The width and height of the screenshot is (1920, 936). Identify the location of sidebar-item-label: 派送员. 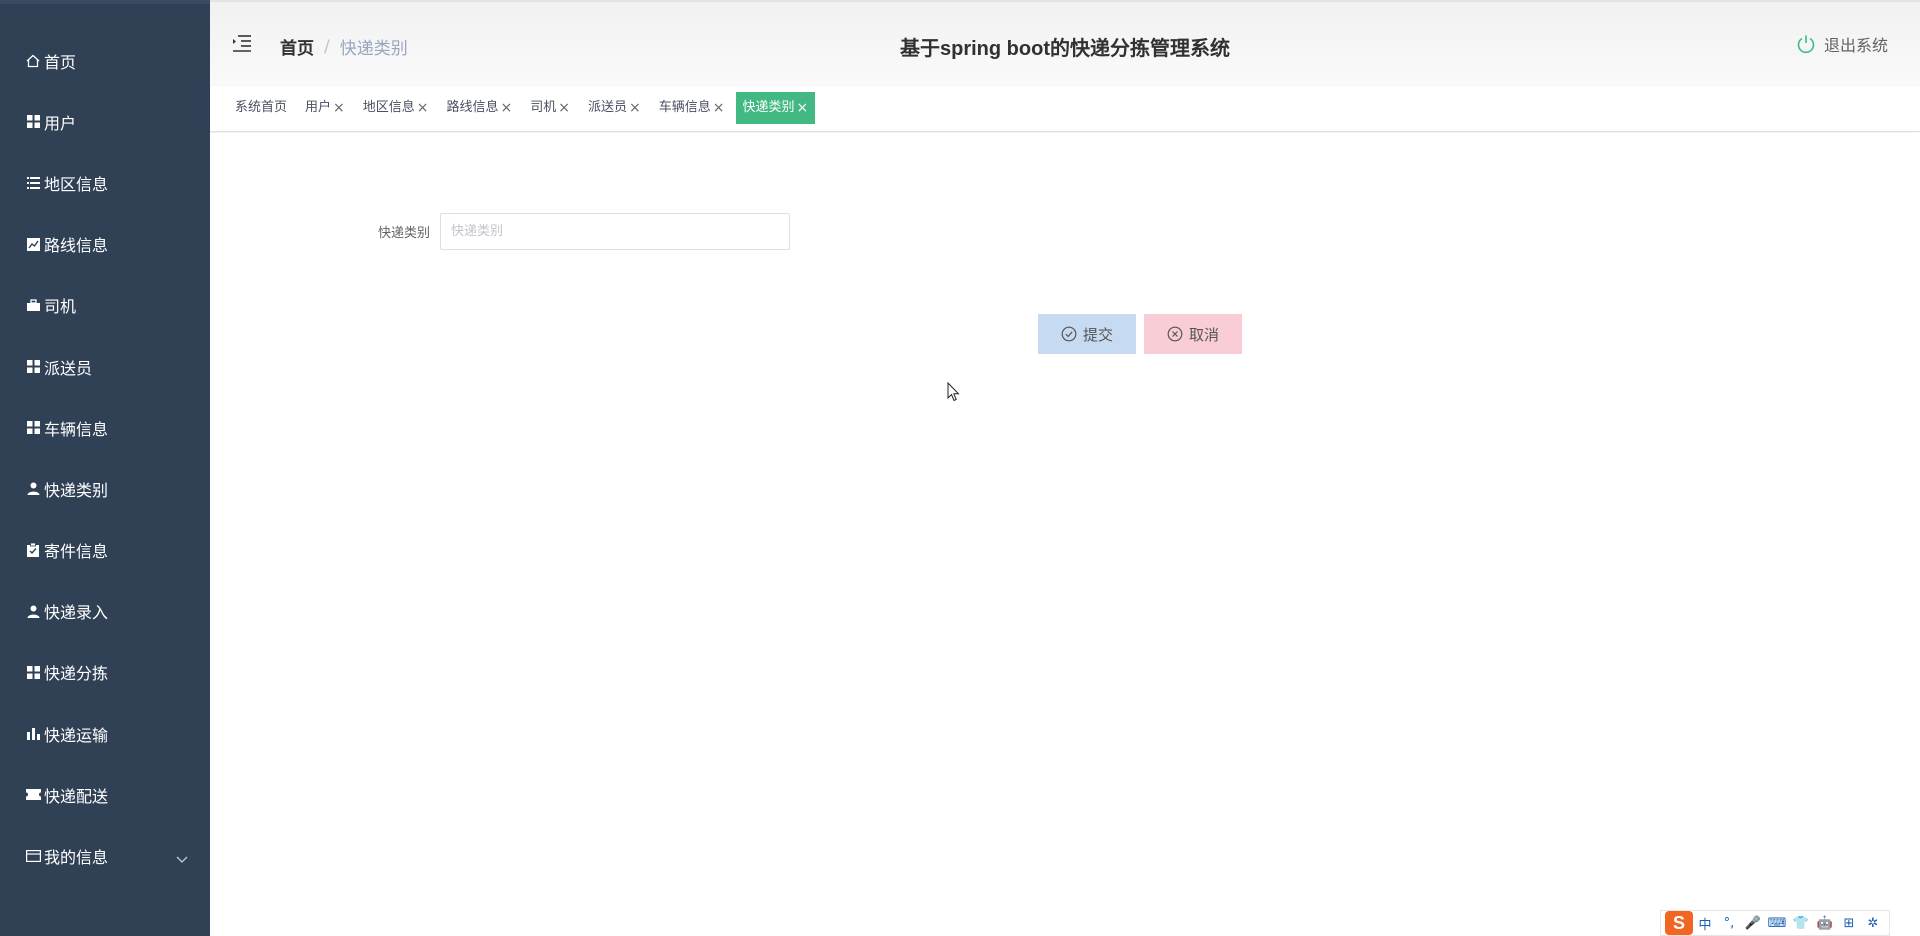
(68, 368).